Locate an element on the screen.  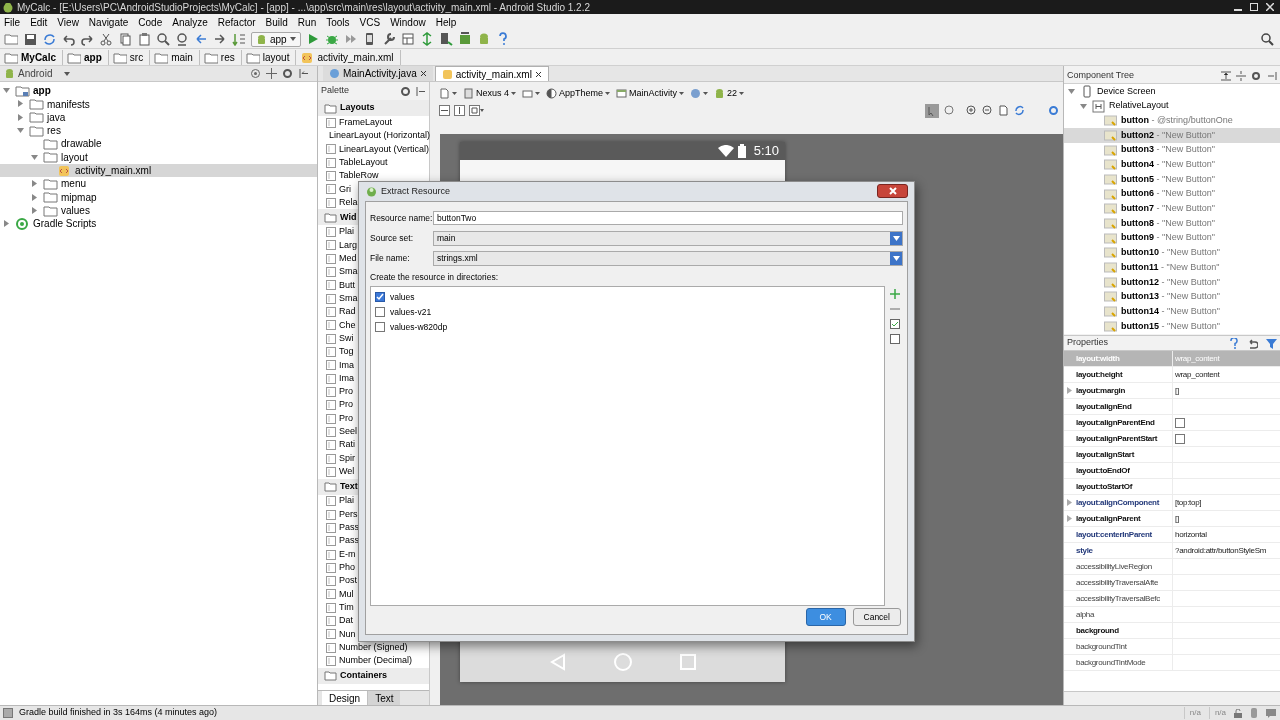
palette-item: Pass is located at coordinates (349, 528).